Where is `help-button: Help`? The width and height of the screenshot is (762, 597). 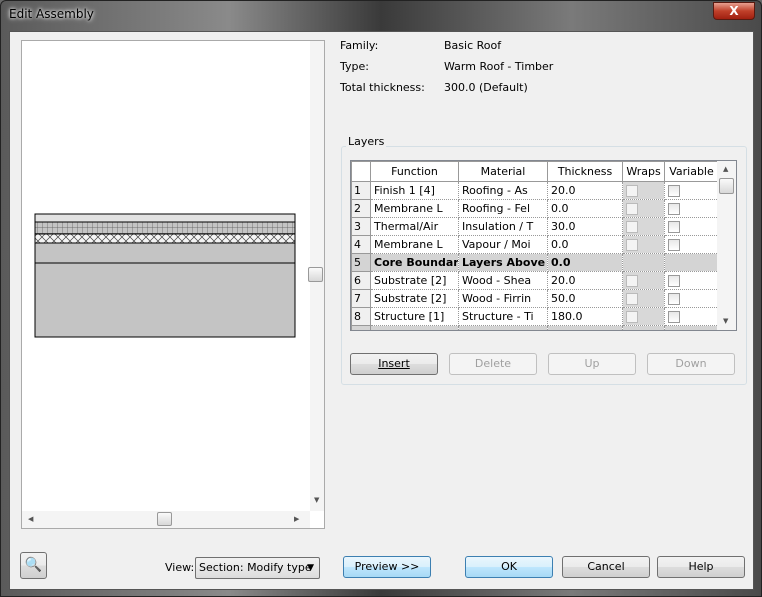
help-button: Help is located at coordinates (701, 567).